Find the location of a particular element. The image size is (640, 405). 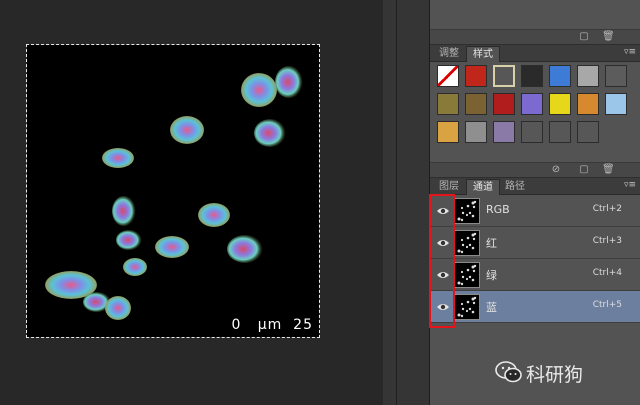

channel-name: 红 is located at coordinates (491, 243).